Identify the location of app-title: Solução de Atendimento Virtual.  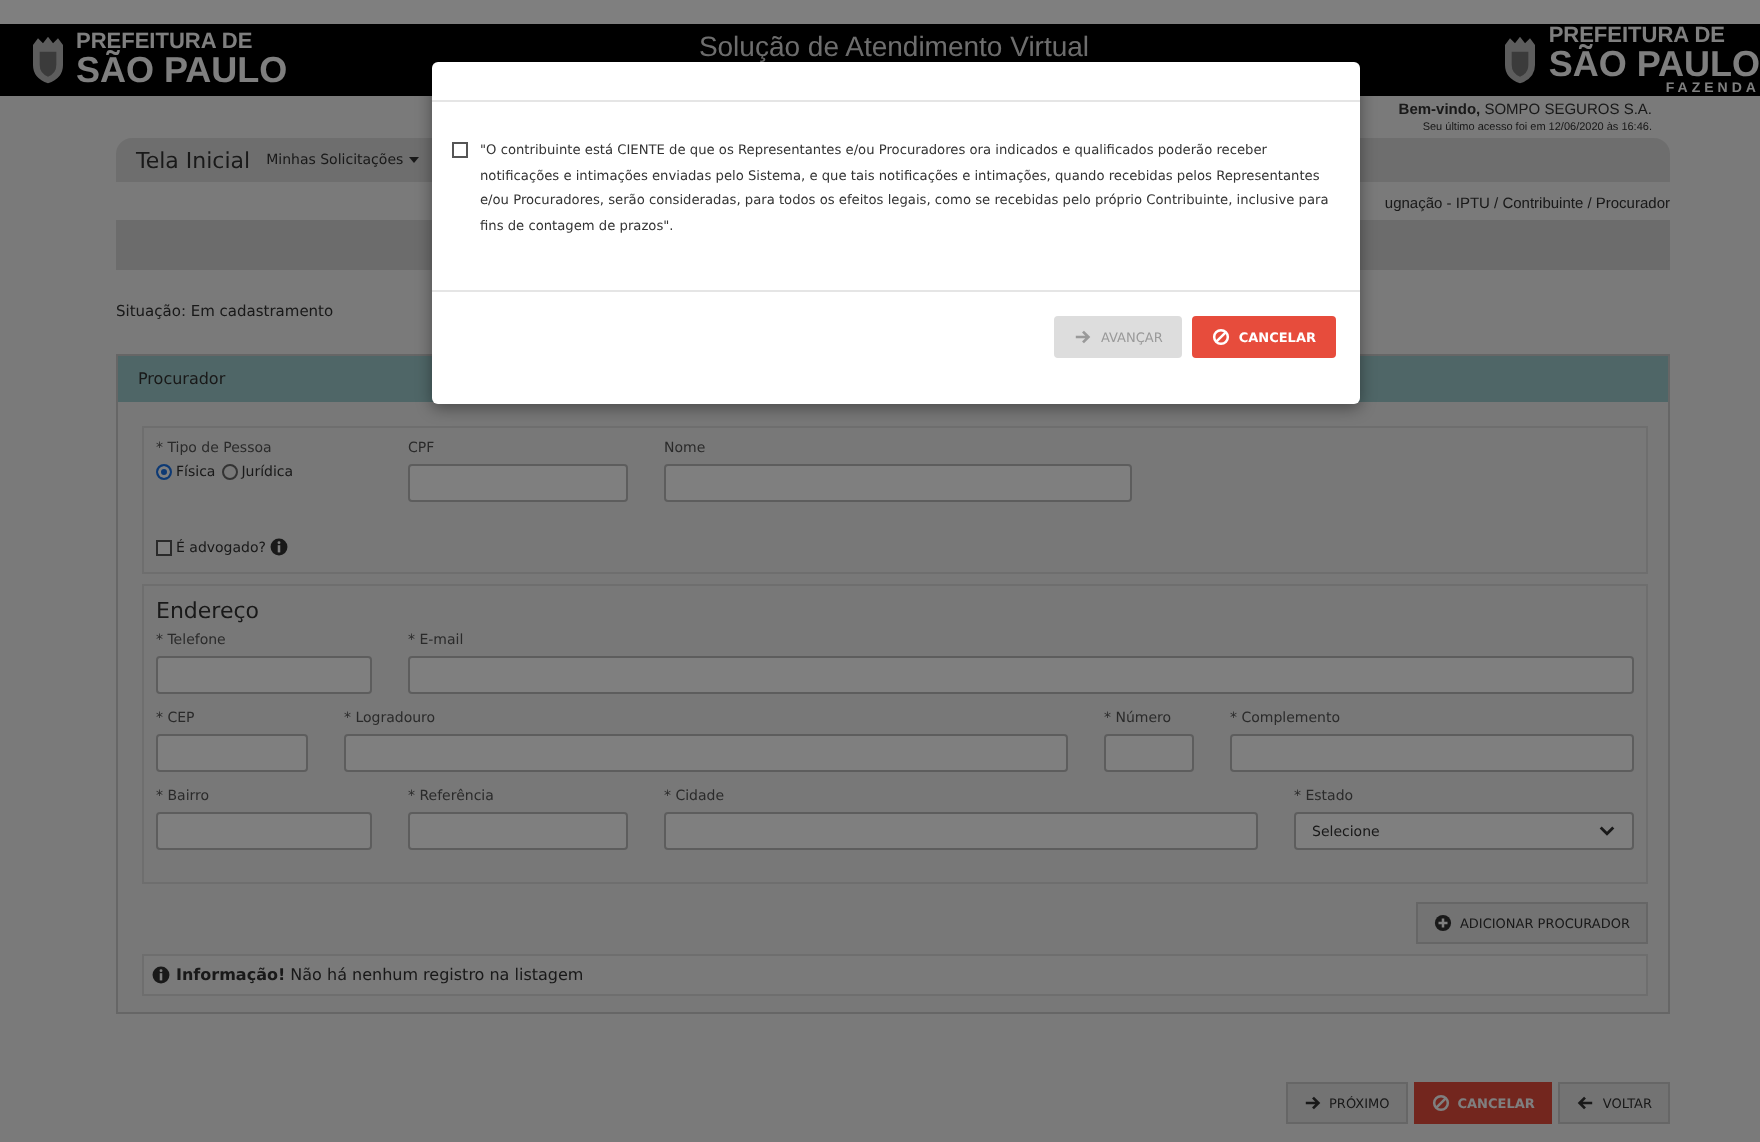
(894, 46).